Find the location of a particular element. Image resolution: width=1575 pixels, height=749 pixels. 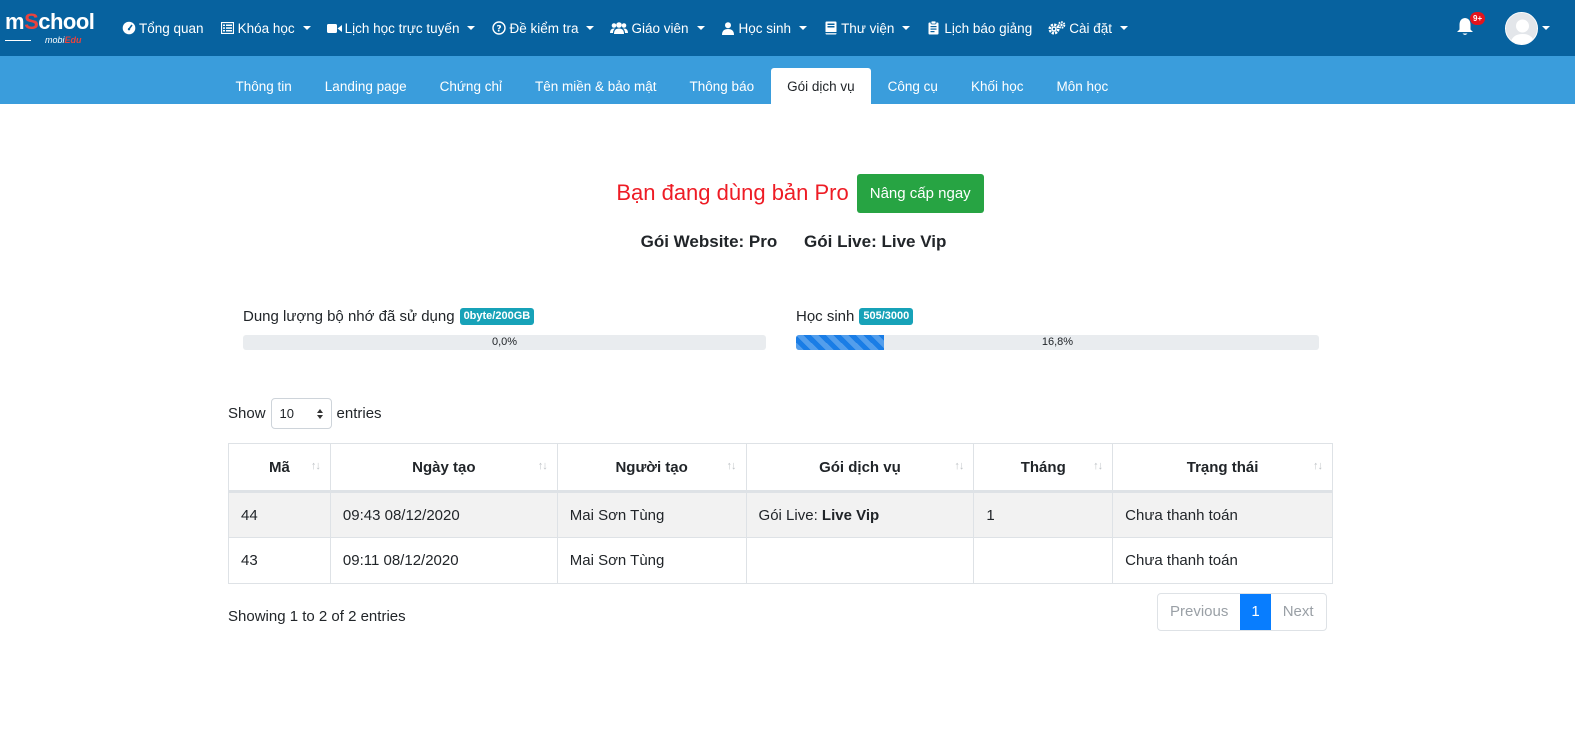

question-circle-icon: ? is located at coordinates (498, 28).